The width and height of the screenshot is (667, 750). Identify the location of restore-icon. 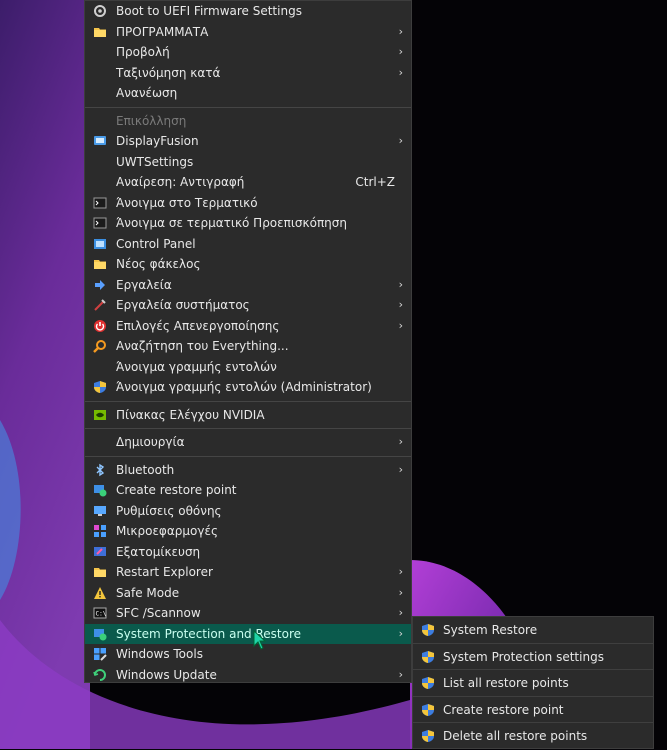
(100, 634).